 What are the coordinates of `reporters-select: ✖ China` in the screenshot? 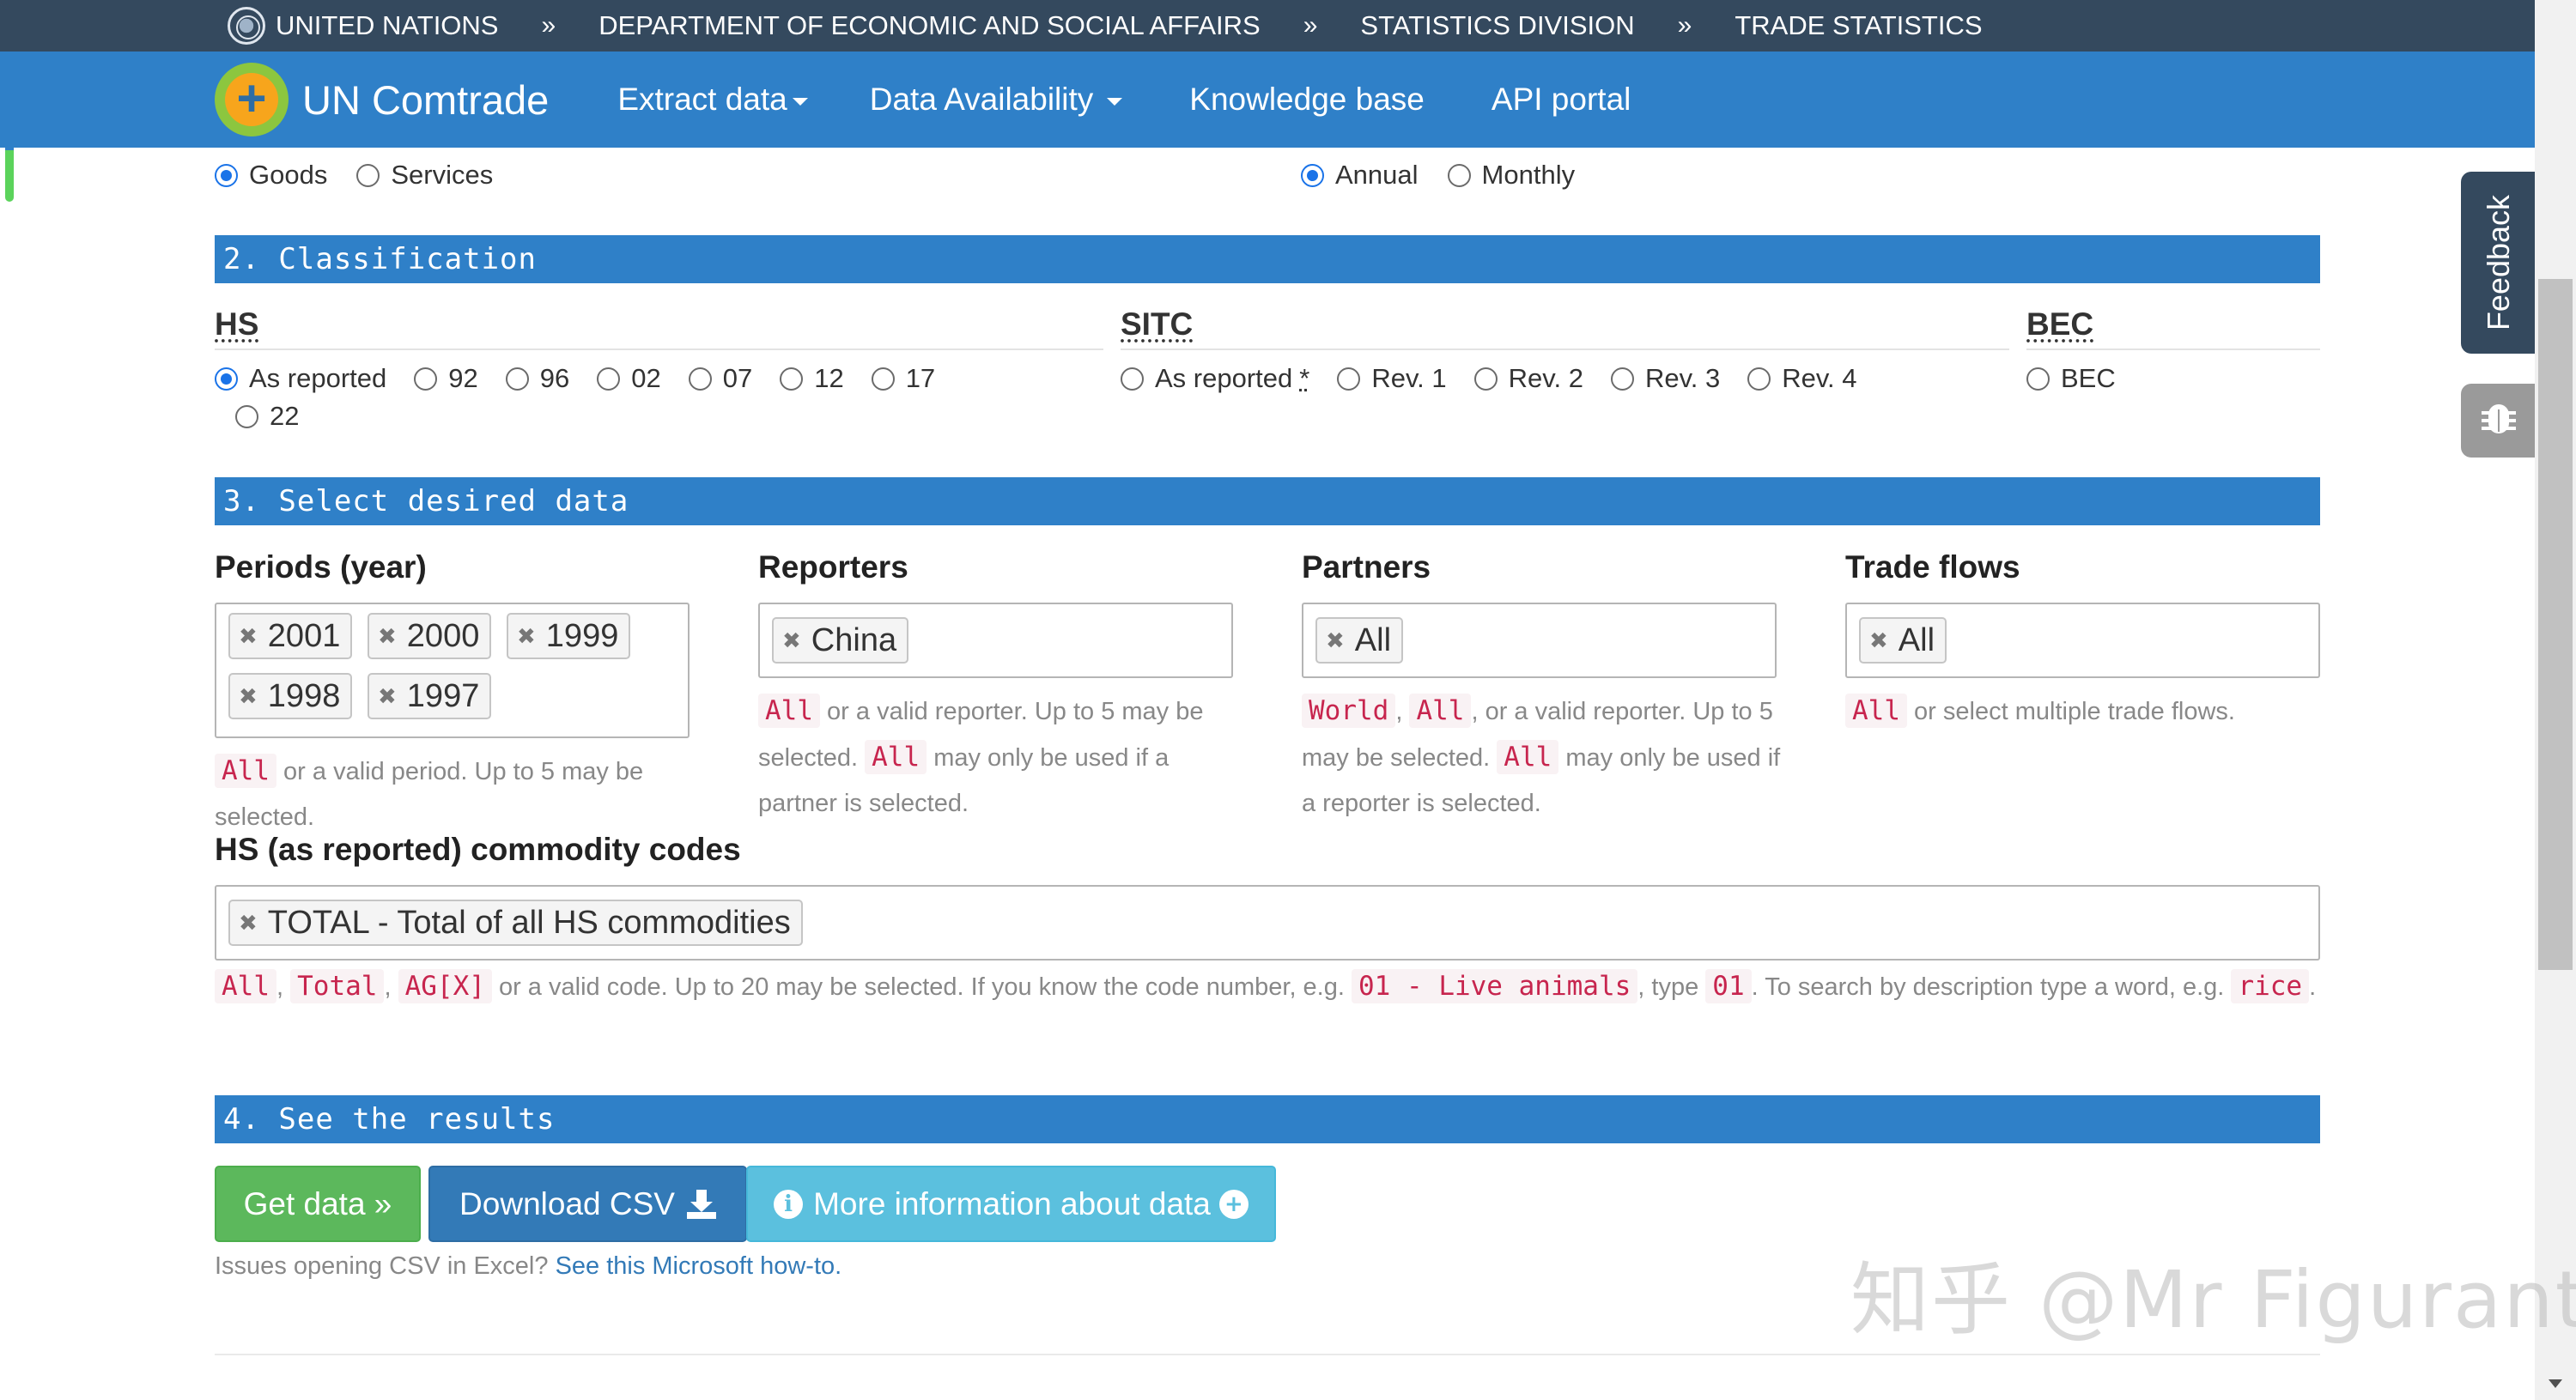 It's located at (995, 640).